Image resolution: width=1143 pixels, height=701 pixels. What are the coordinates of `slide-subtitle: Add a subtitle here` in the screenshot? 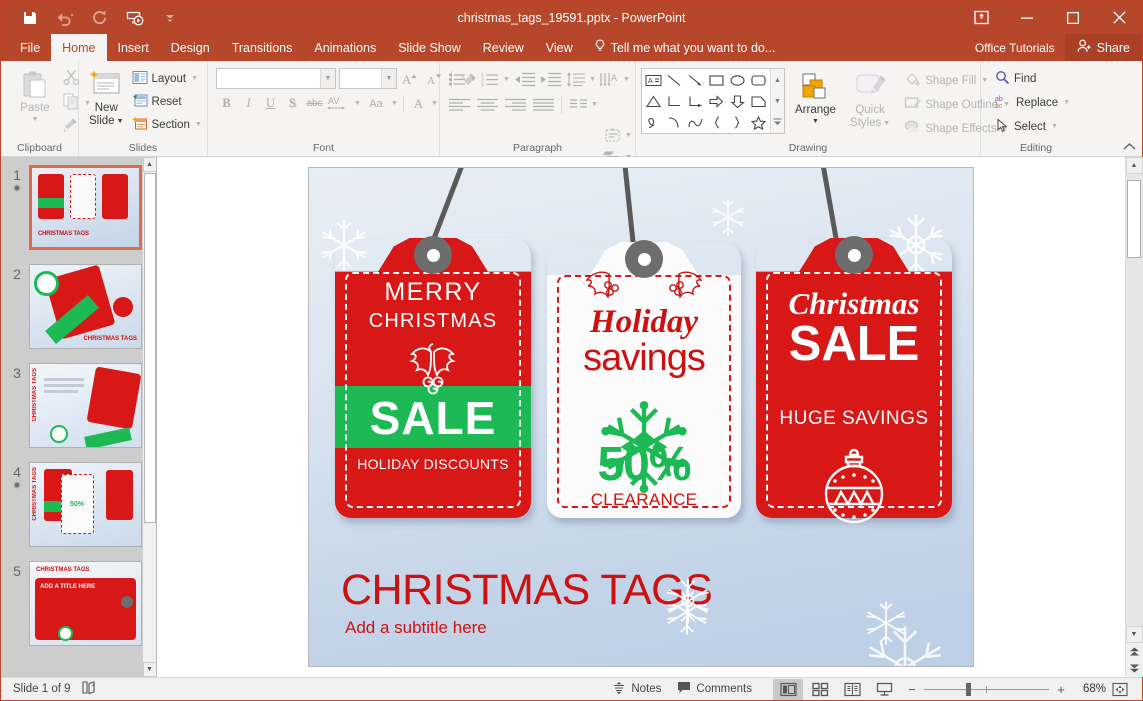 It's located at (416, 628).